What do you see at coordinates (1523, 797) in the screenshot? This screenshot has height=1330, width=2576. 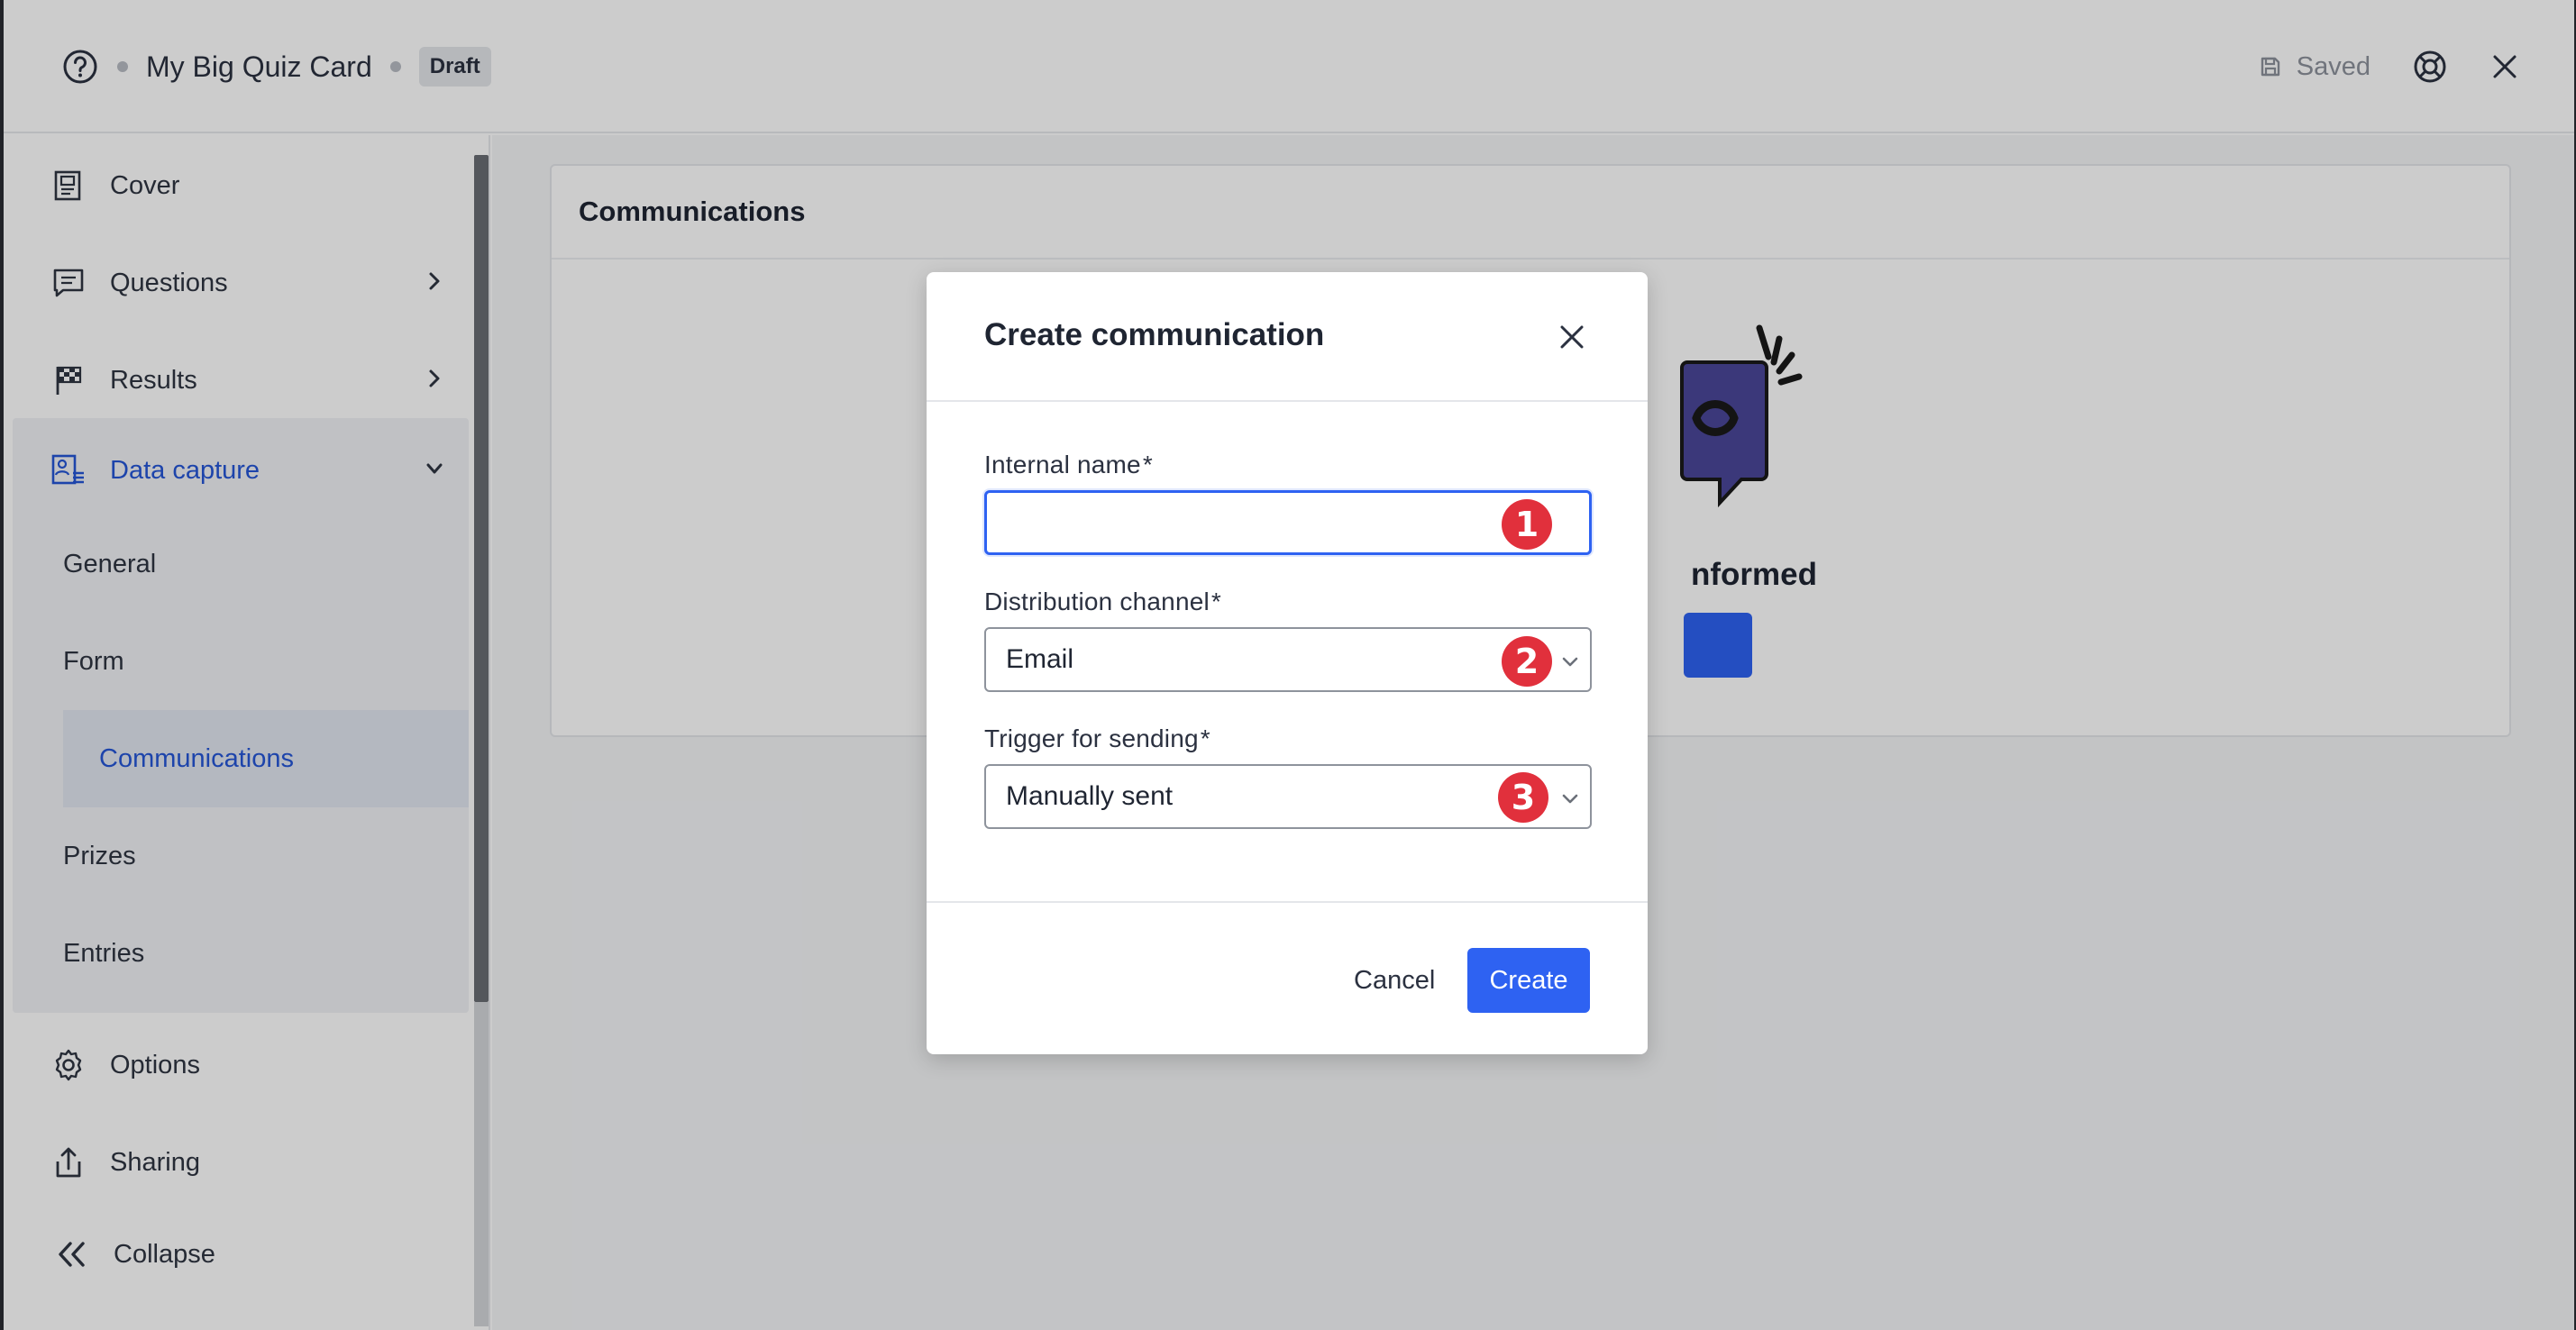 I see `step-badge: 3` at bounding box center [1523, 797].